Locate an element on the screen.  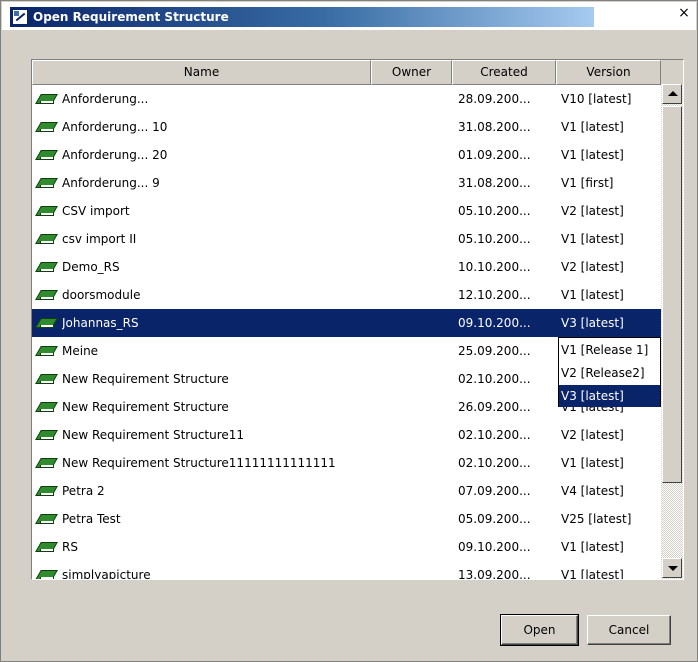
window-title: Open Requirement Structure is located at coordinates (131, 17).